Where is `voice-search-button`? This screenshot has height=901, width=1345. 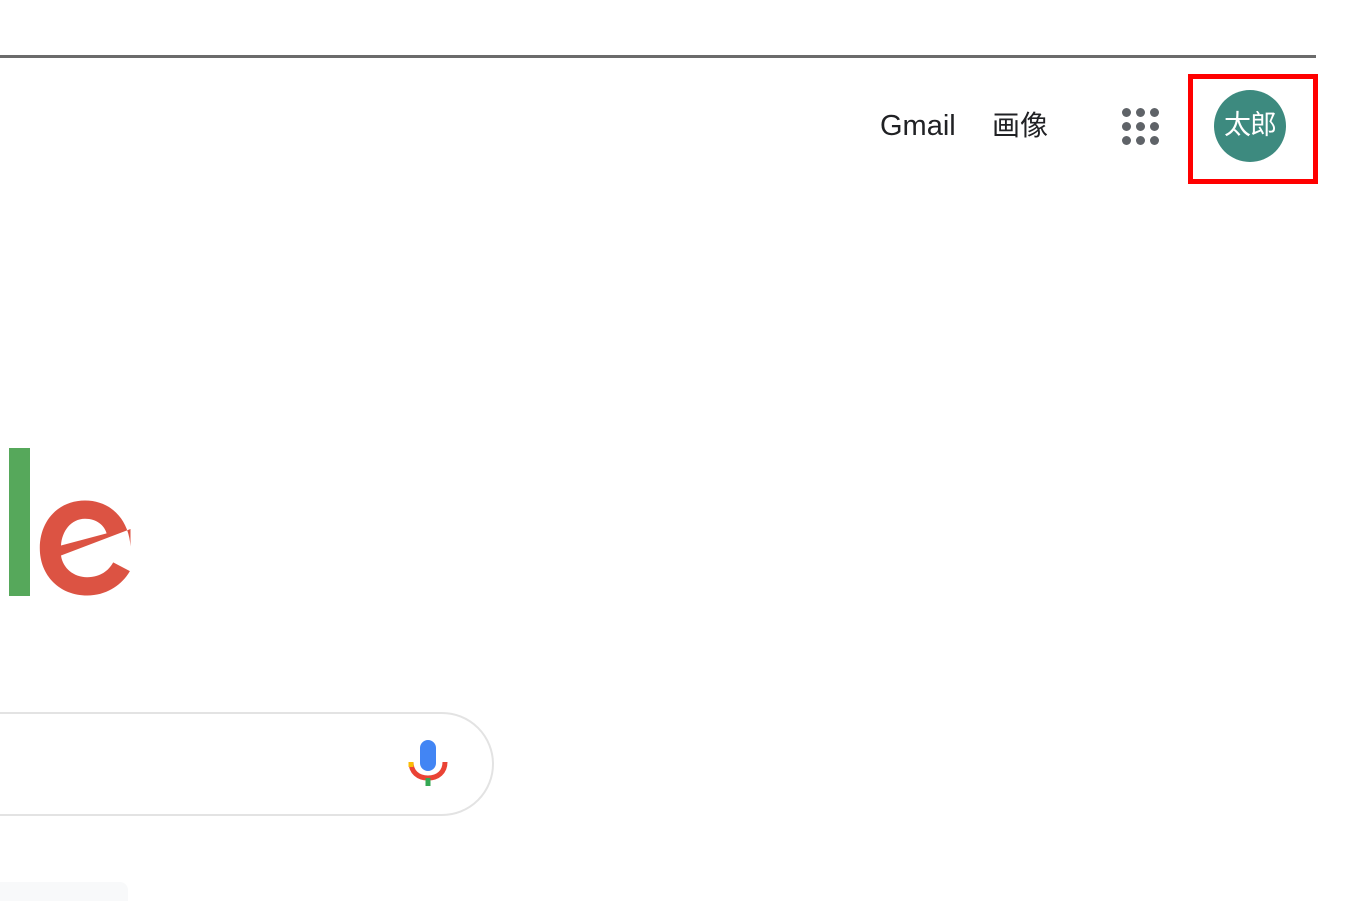
voice-search-button is located at coordinates (428, 764).